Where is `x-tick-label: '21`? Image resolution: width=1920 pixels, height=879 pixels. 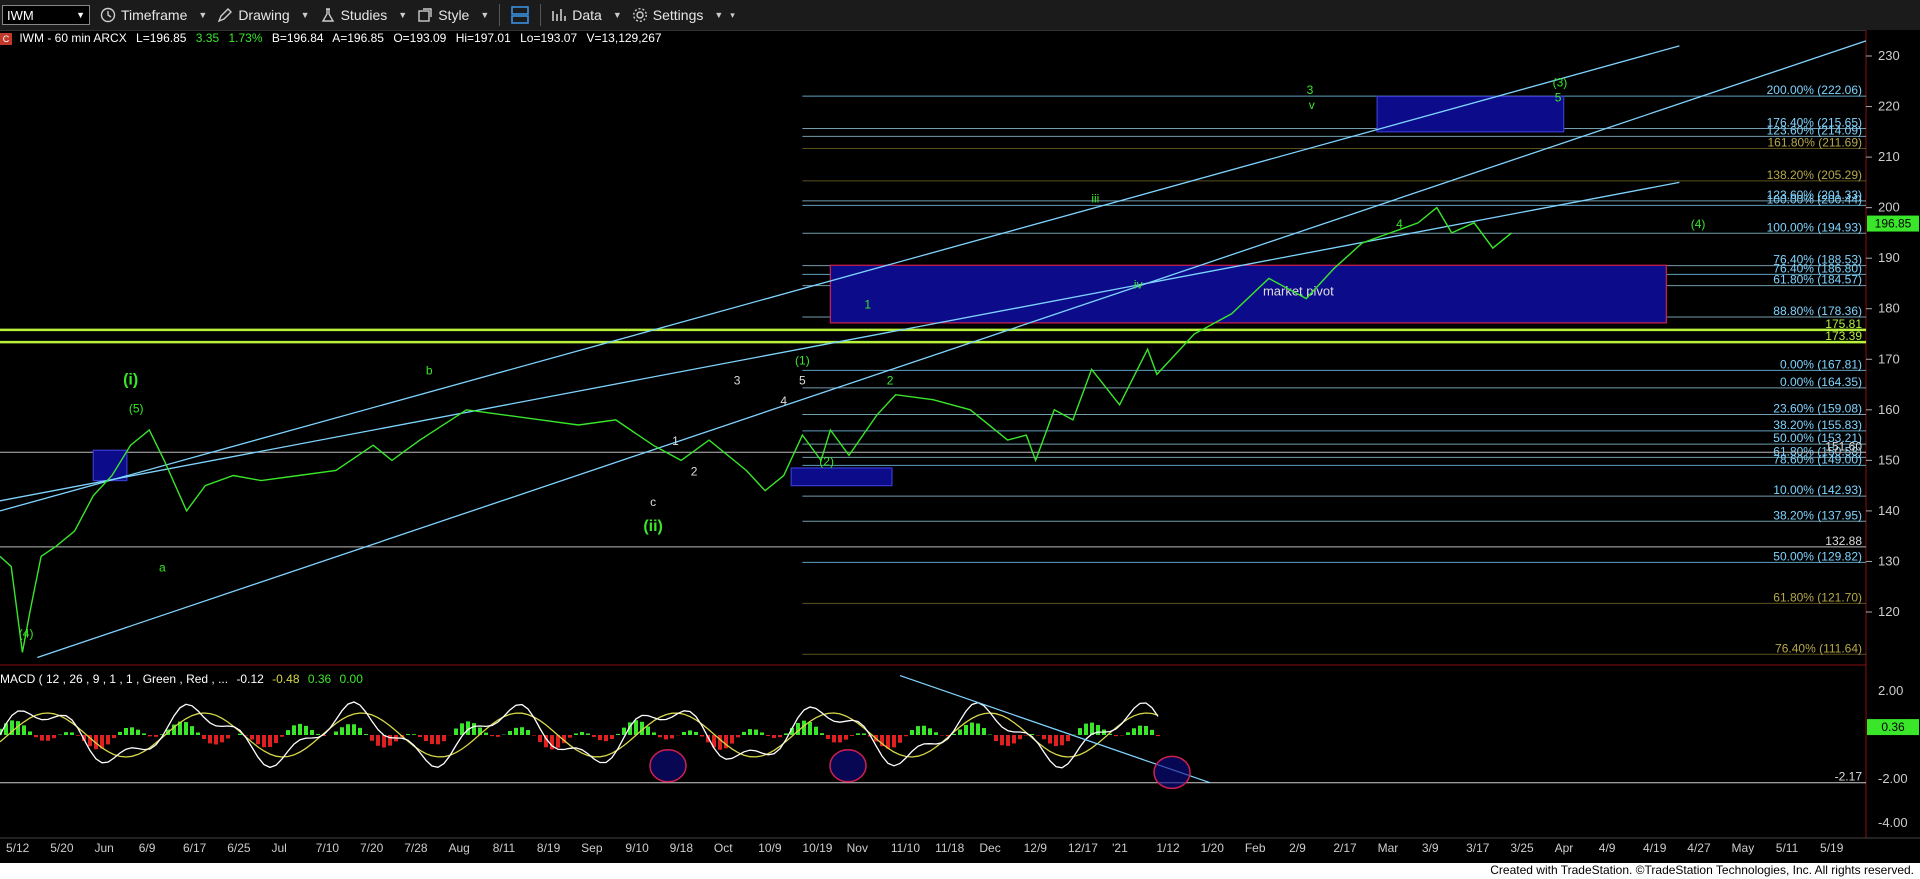
x-tick-label: '21 is located at coordinates (1120, 848).